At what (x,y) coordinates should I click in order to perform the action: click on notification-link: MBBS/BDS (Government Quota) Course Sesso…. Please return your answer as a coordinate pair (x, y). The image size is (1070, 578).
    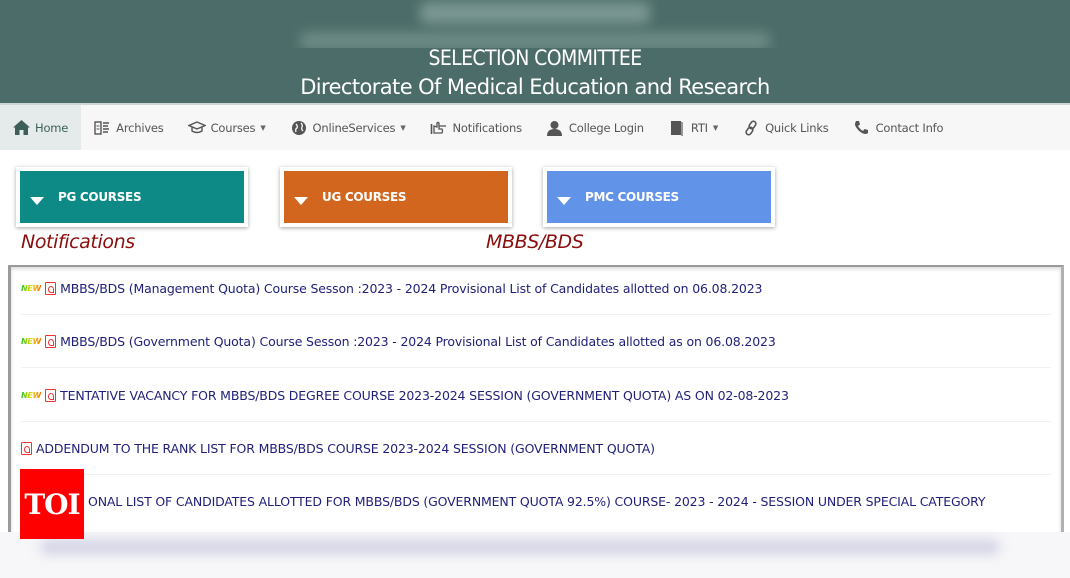
    Looking at the image, I should click on (418, 341).